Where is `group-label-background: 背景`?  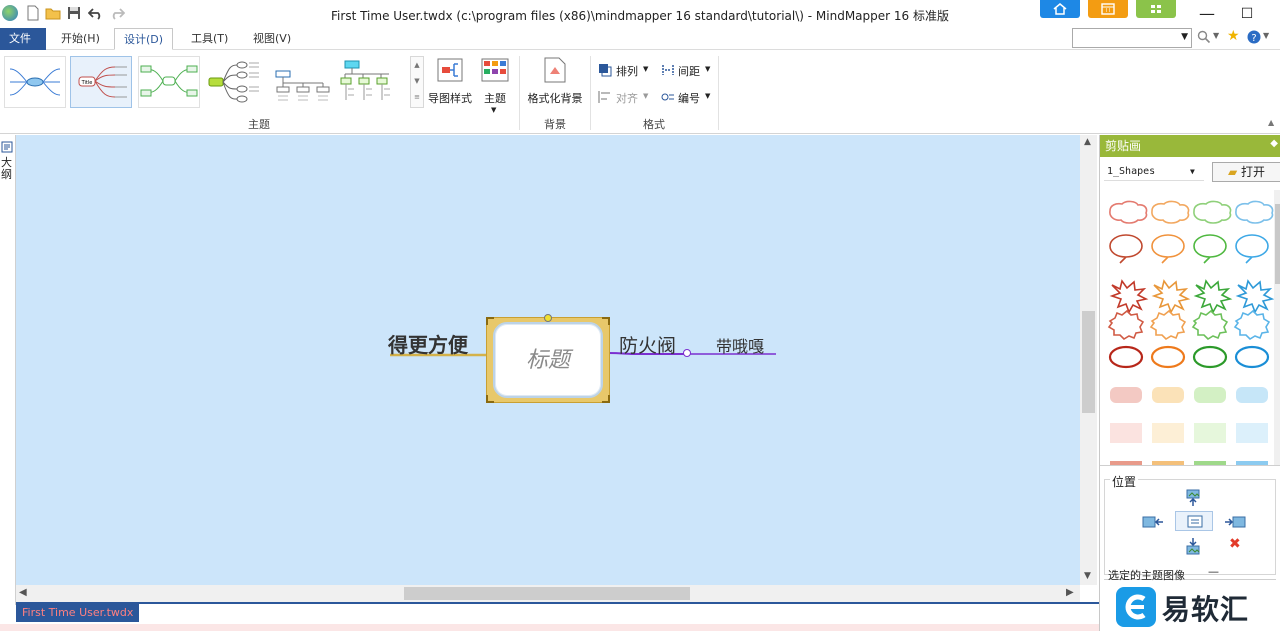
group-label-background: 背景 is located at coordinates (555, 124).